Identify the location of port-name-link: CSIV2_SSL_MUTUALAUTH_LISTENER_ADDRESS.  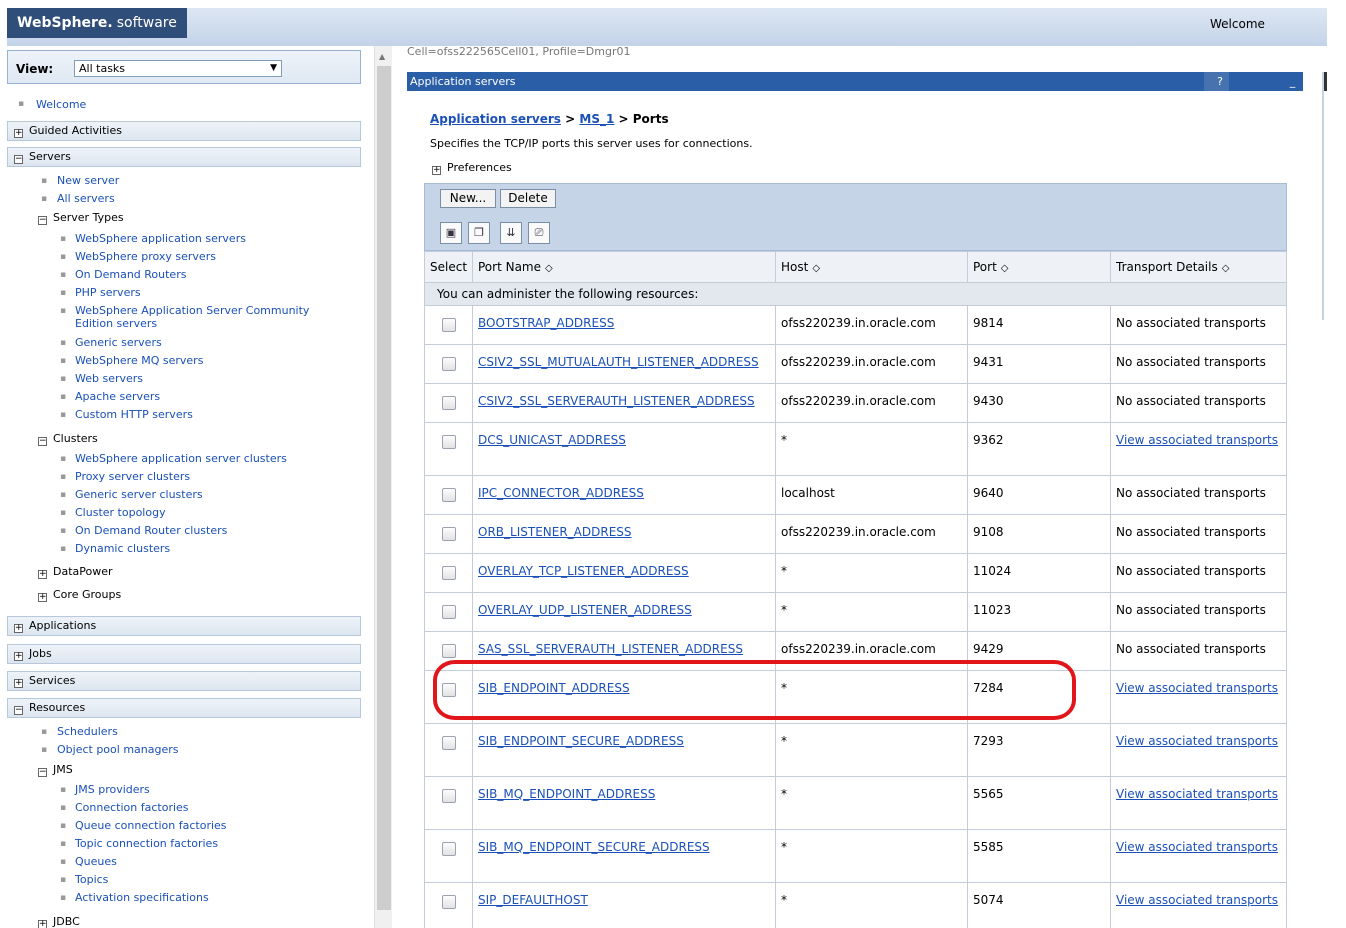
(618, 362).